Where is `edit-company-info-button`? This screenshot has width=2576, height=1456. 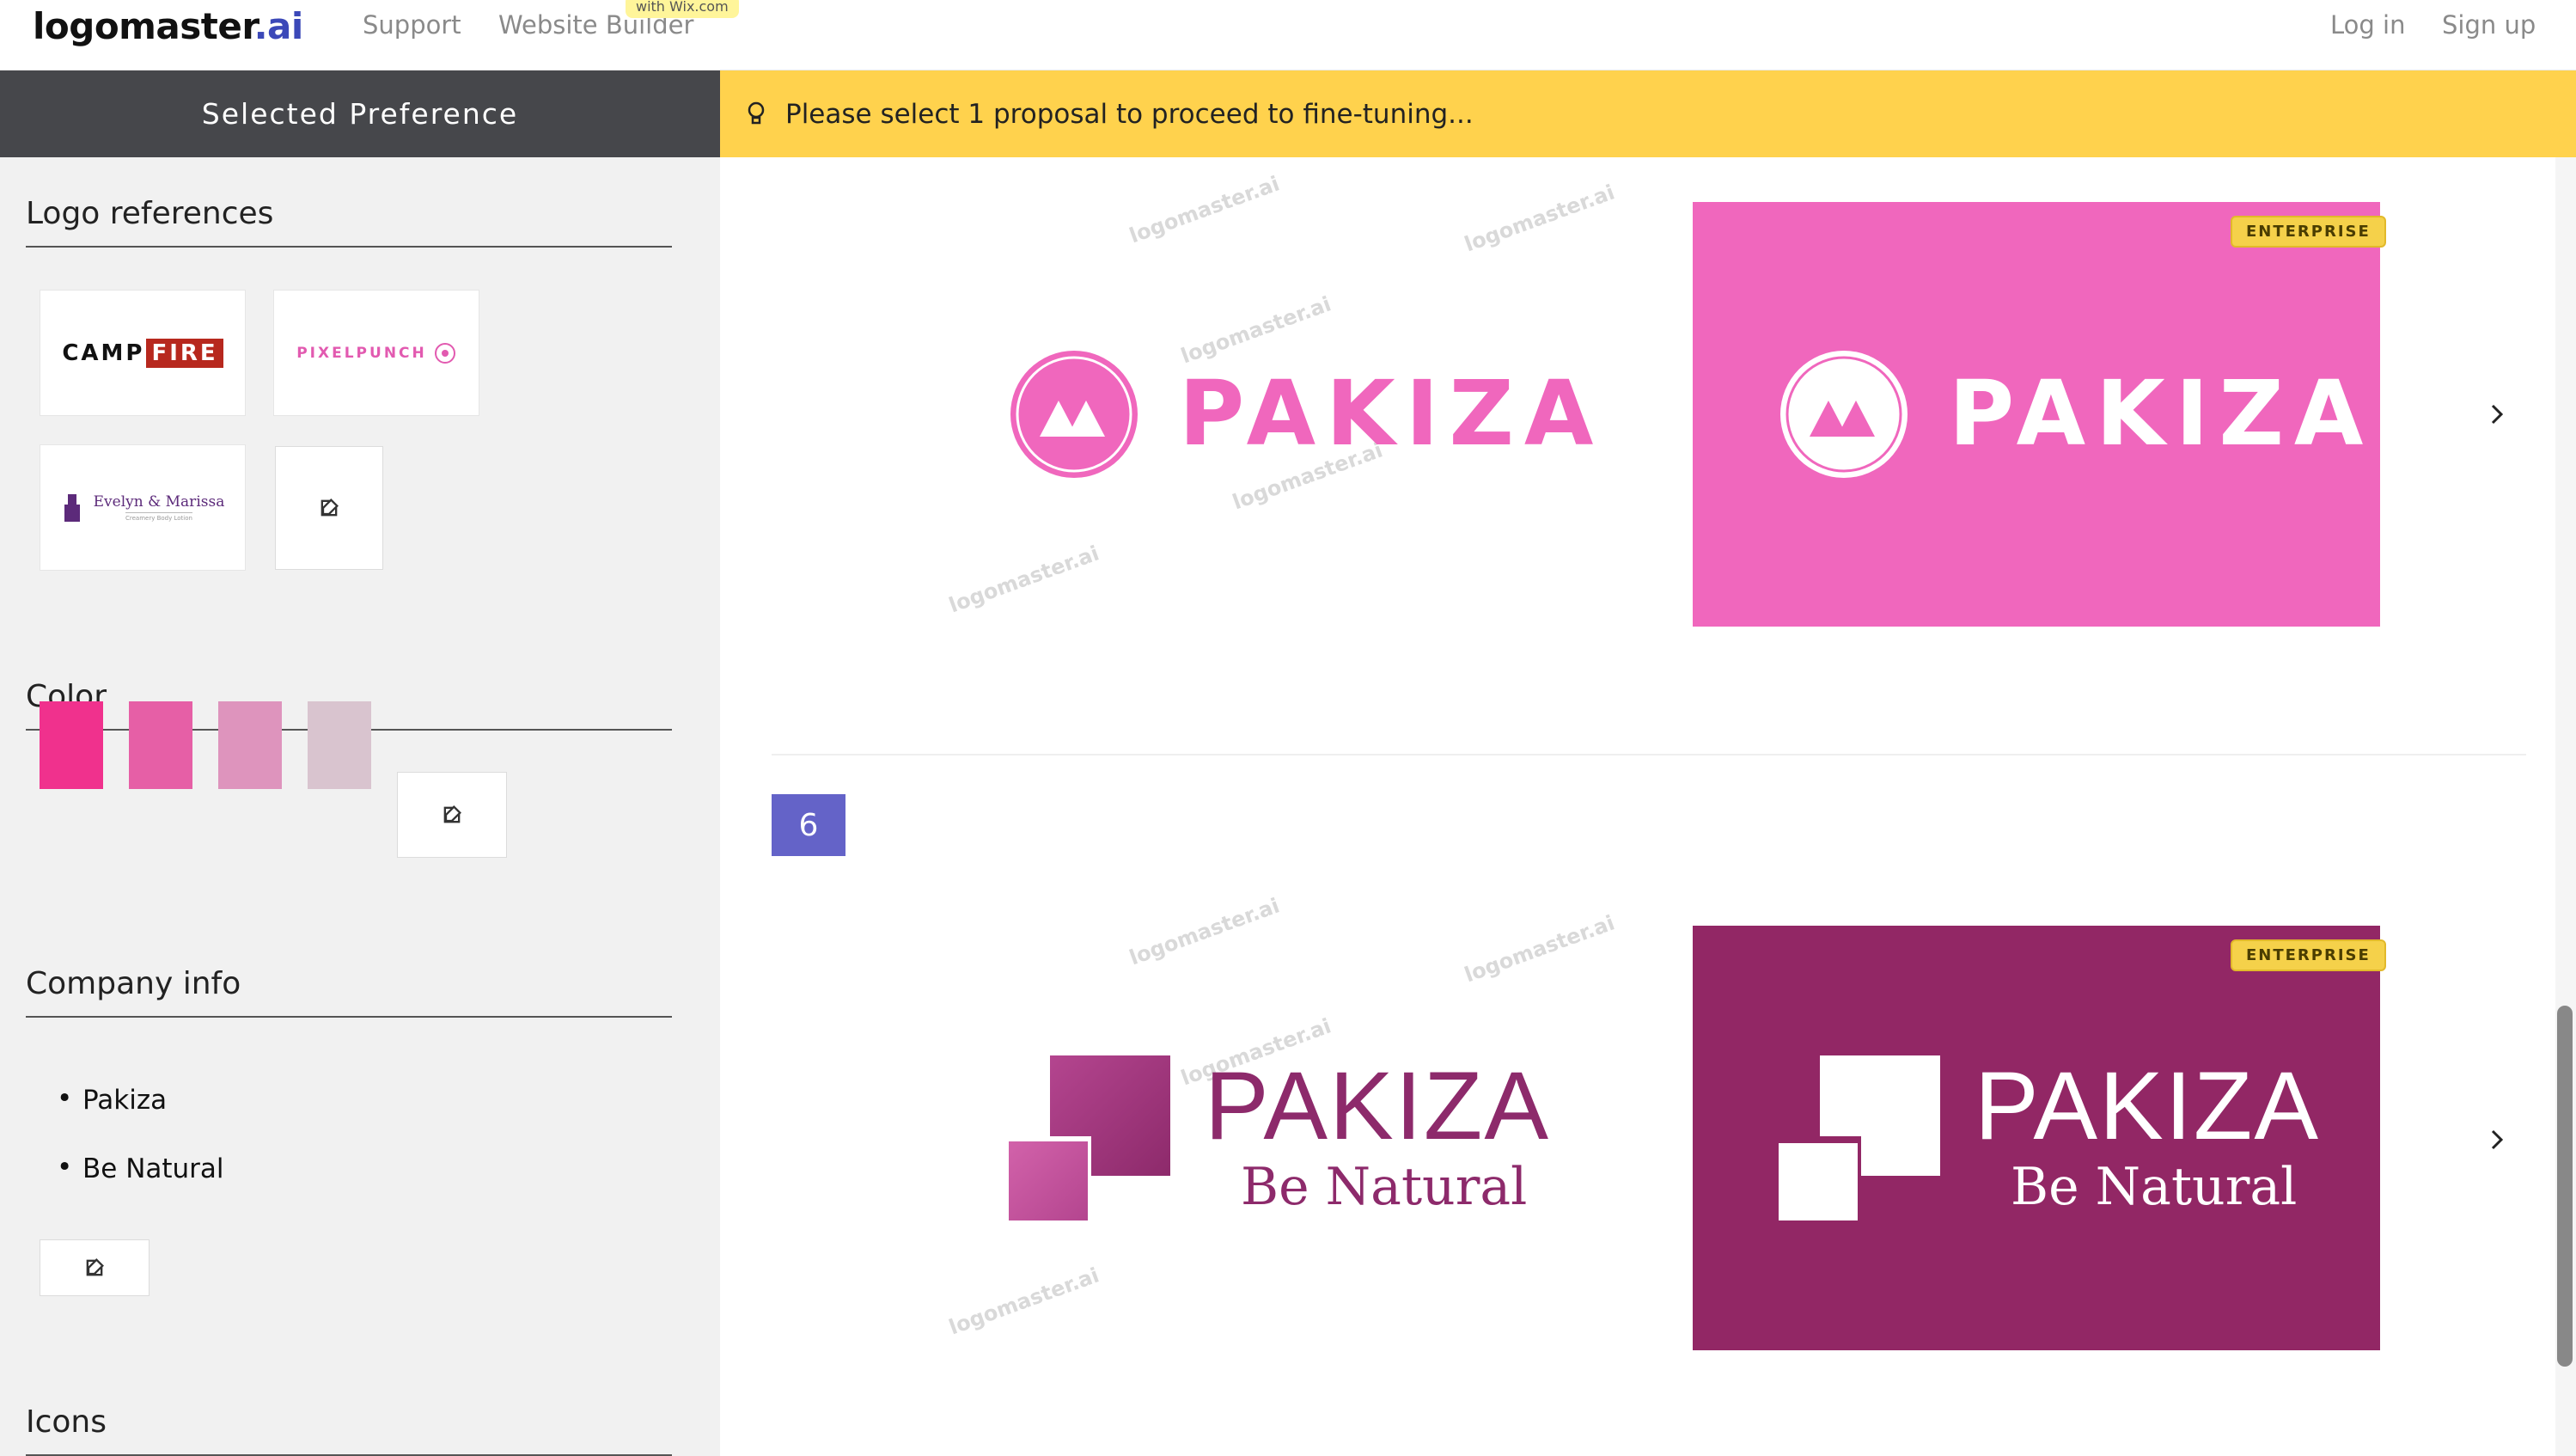
edit-company-info-button is located at coordinates (95, 1267).